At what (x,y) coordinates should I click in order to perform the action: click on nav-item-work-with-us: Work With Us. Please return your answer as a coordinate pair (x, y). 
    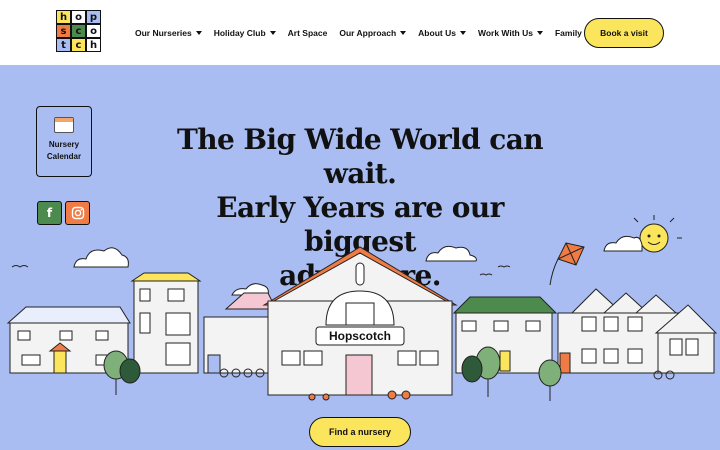
    Looking at the image, I should click on (510, 33).